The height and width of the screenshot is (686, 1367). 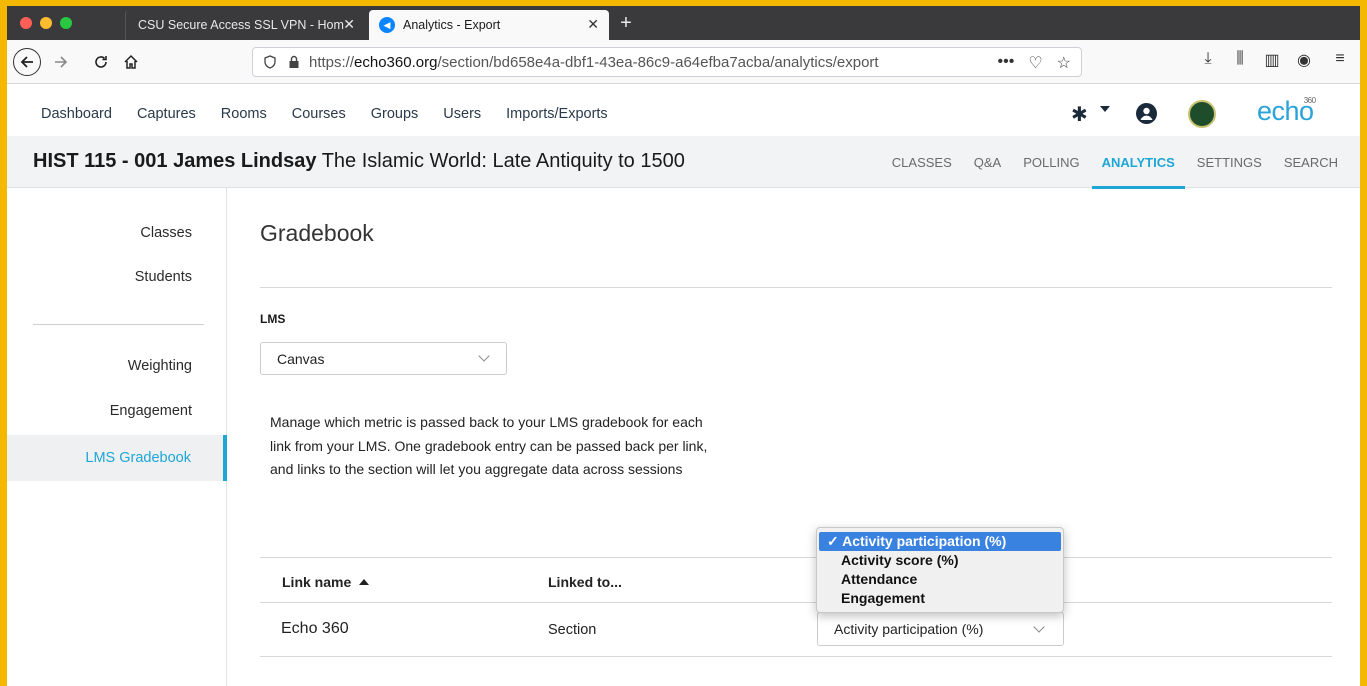 I want to click on account-icon: ◉, so click(x=1304, y=60).